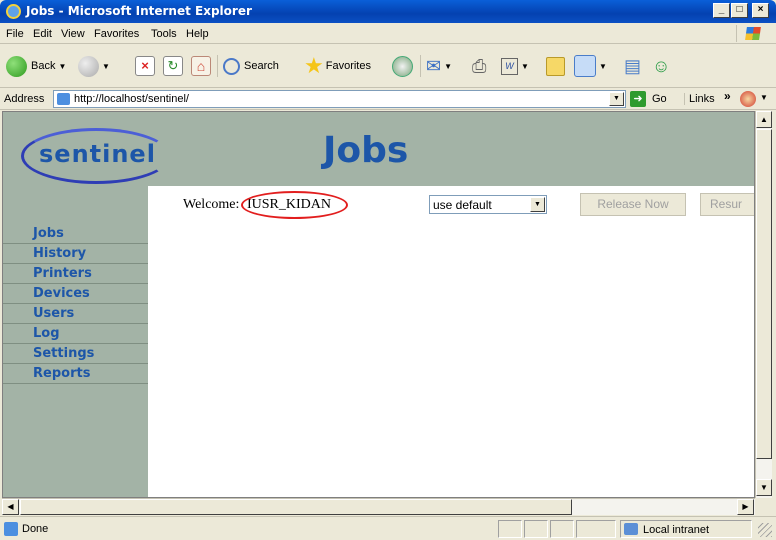 This screenshot has height=540, width=776. I want to click on research-button: ▤, so click(632, 66).